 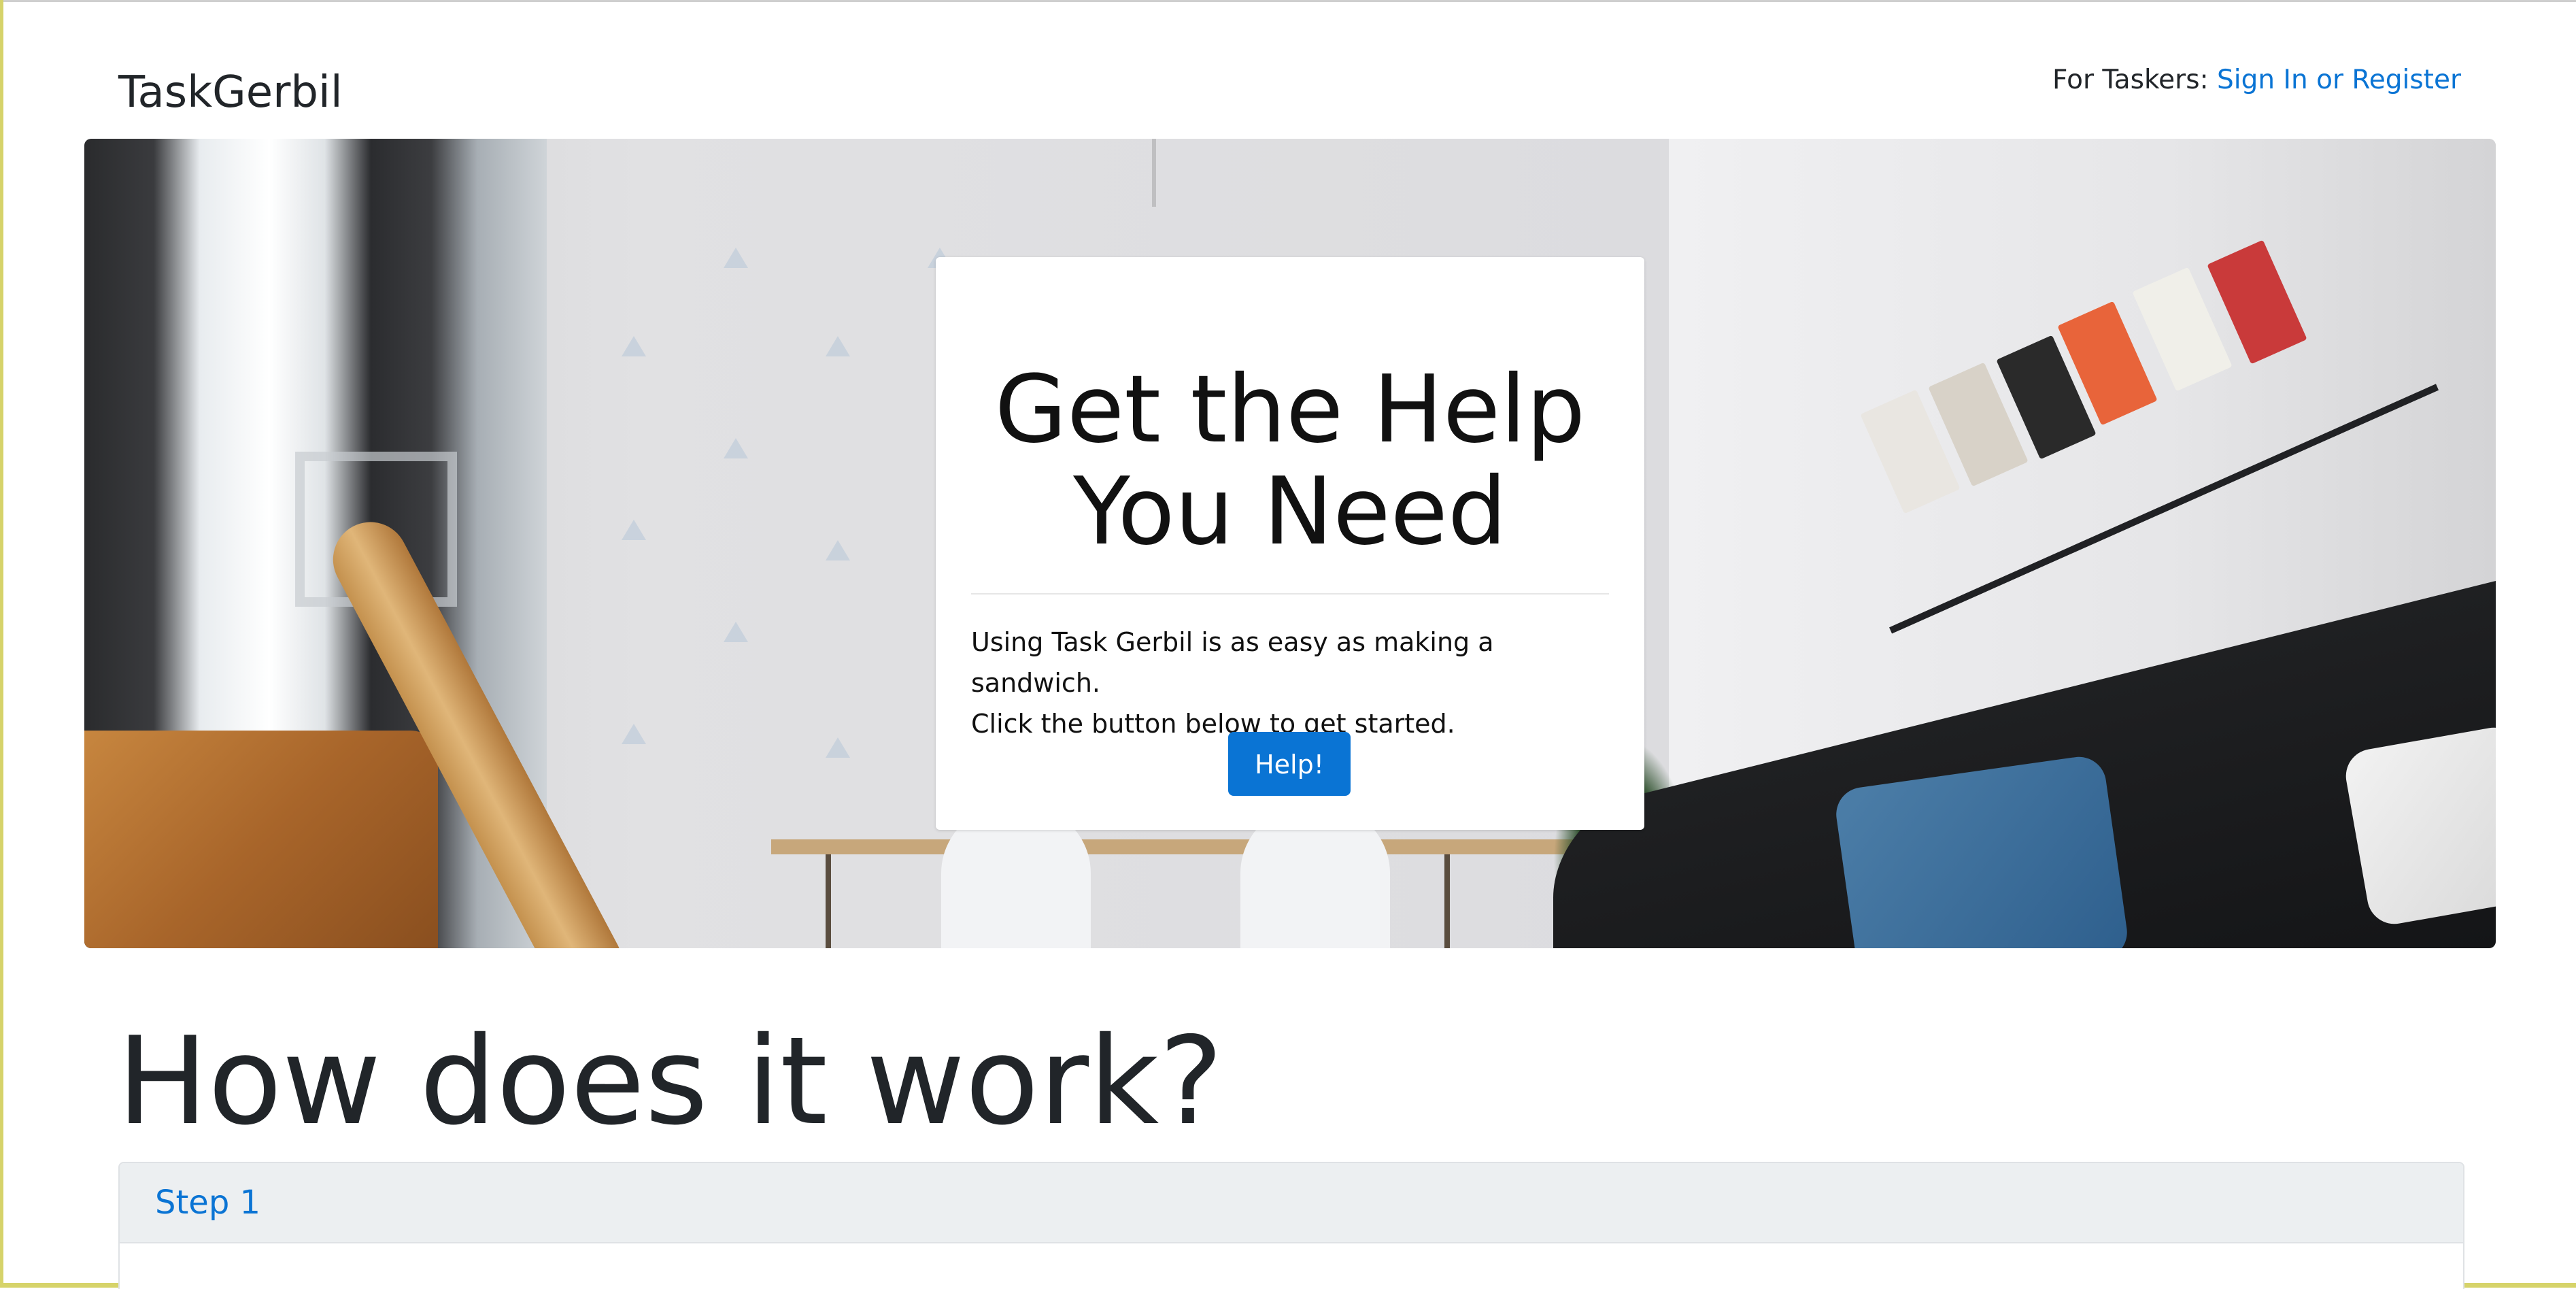 I want to click on window-top-border, so click(x=1288, y=1).